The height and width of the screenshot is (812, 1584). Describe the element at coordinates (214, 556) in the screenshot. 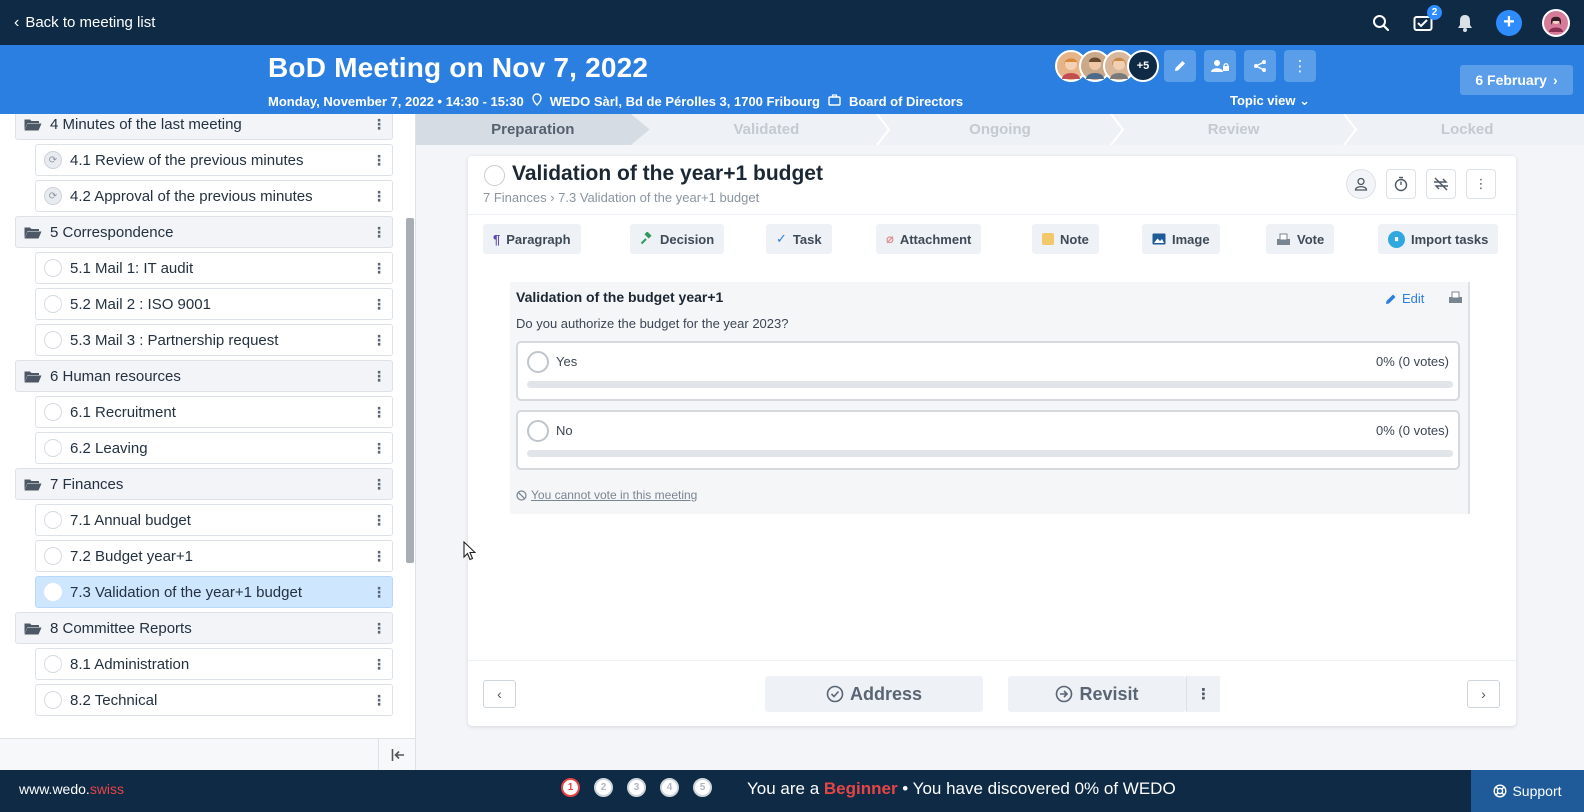

I see `sidebar-topic-item: 7.2 Budget year+1 ⋮` at that location.